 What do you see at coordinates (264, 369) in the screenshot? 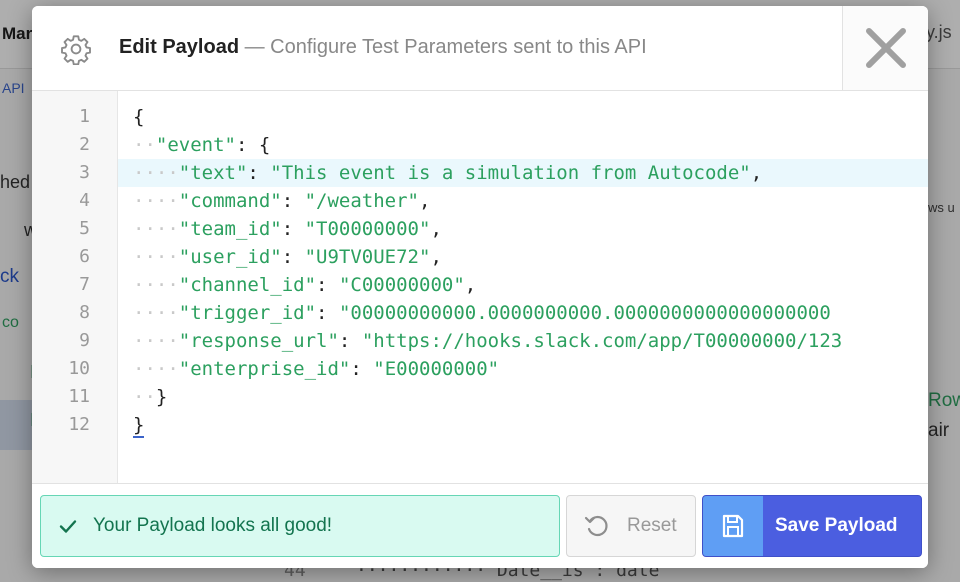
I see `json-key: "enterprise_id"` at bounding box center [264, 369].